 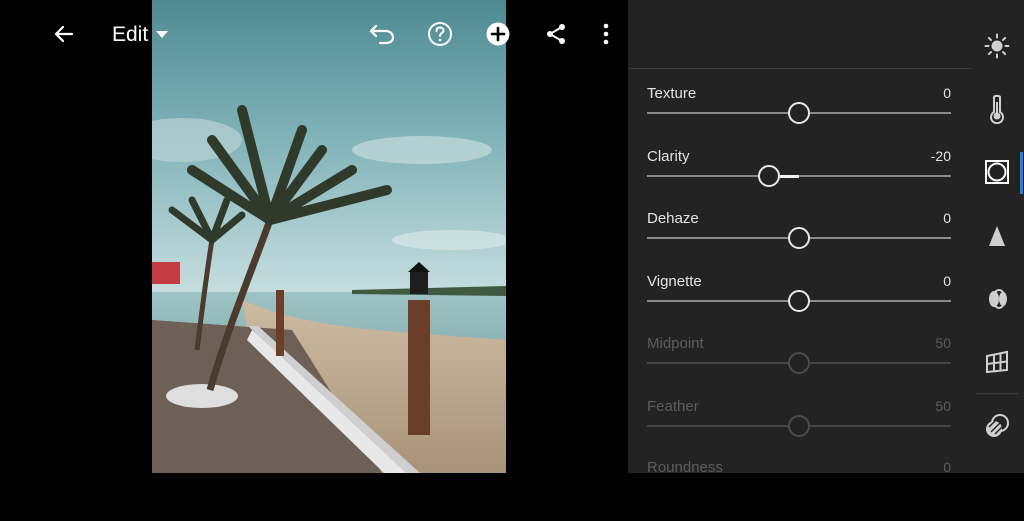 What do you see at coordinates (997, 393) in the screenshot?
I see `rail-divider` at bounding box center [997, 393].